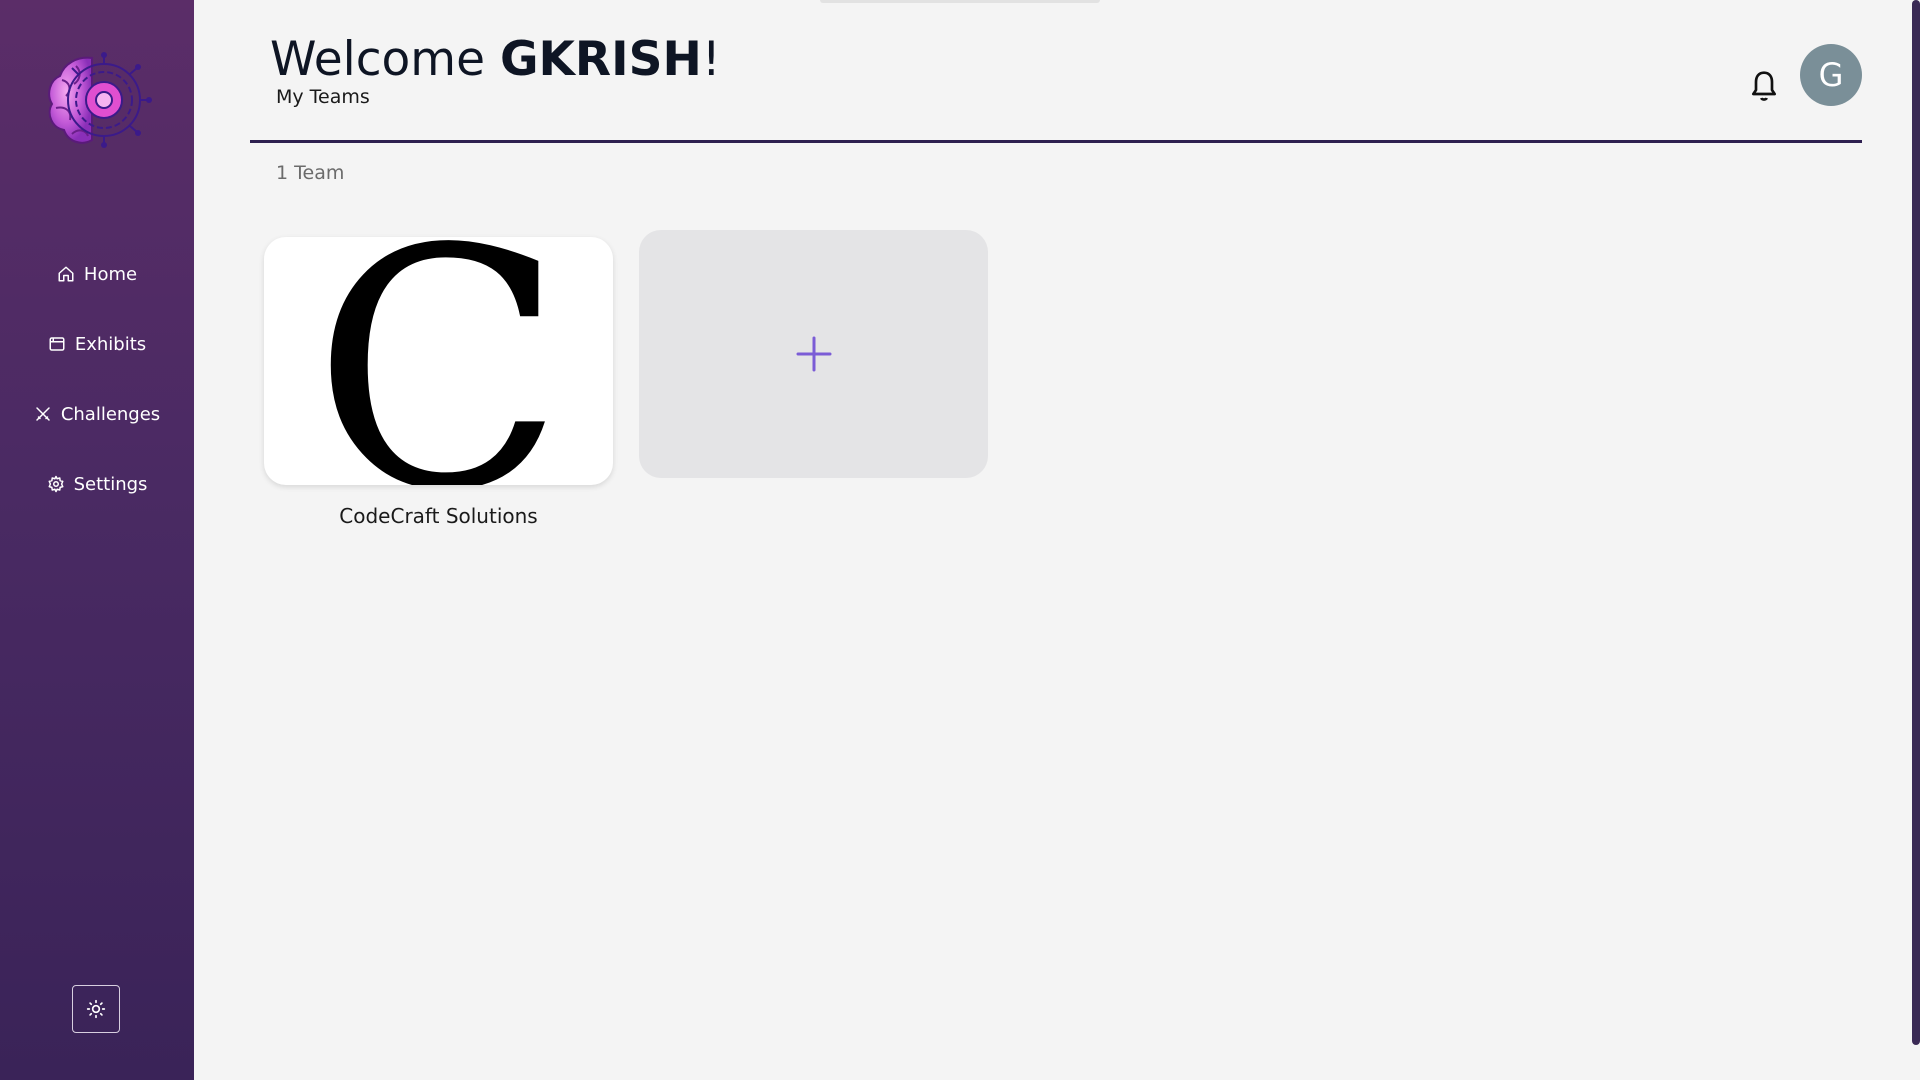  I want to click on page-subtitle: My Teams, so click(323, 97).